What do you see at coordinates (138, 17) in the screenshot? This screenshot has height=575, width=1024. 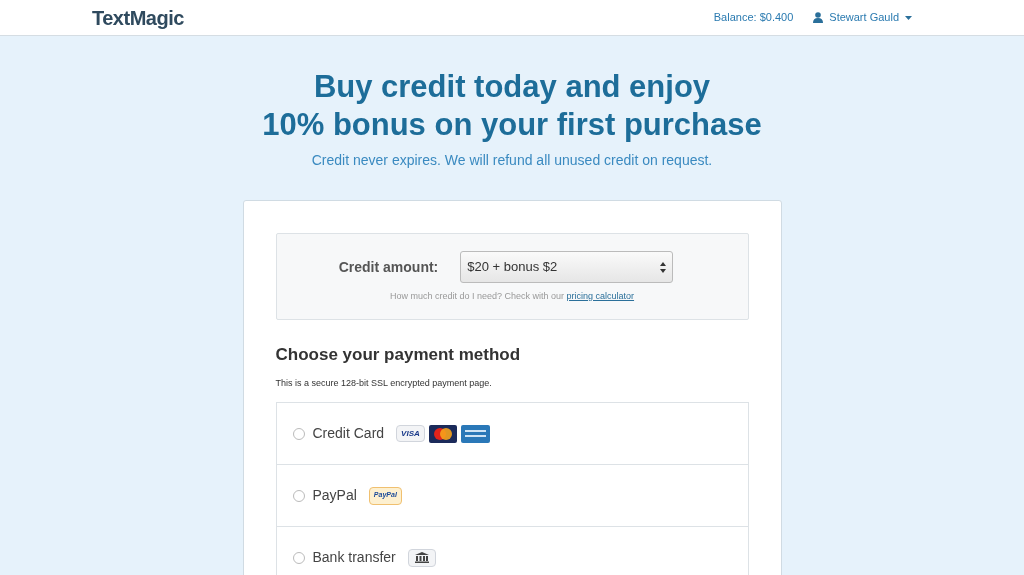 I see `textmagic-logo: TextMagic` at bounding box center [138, 17].